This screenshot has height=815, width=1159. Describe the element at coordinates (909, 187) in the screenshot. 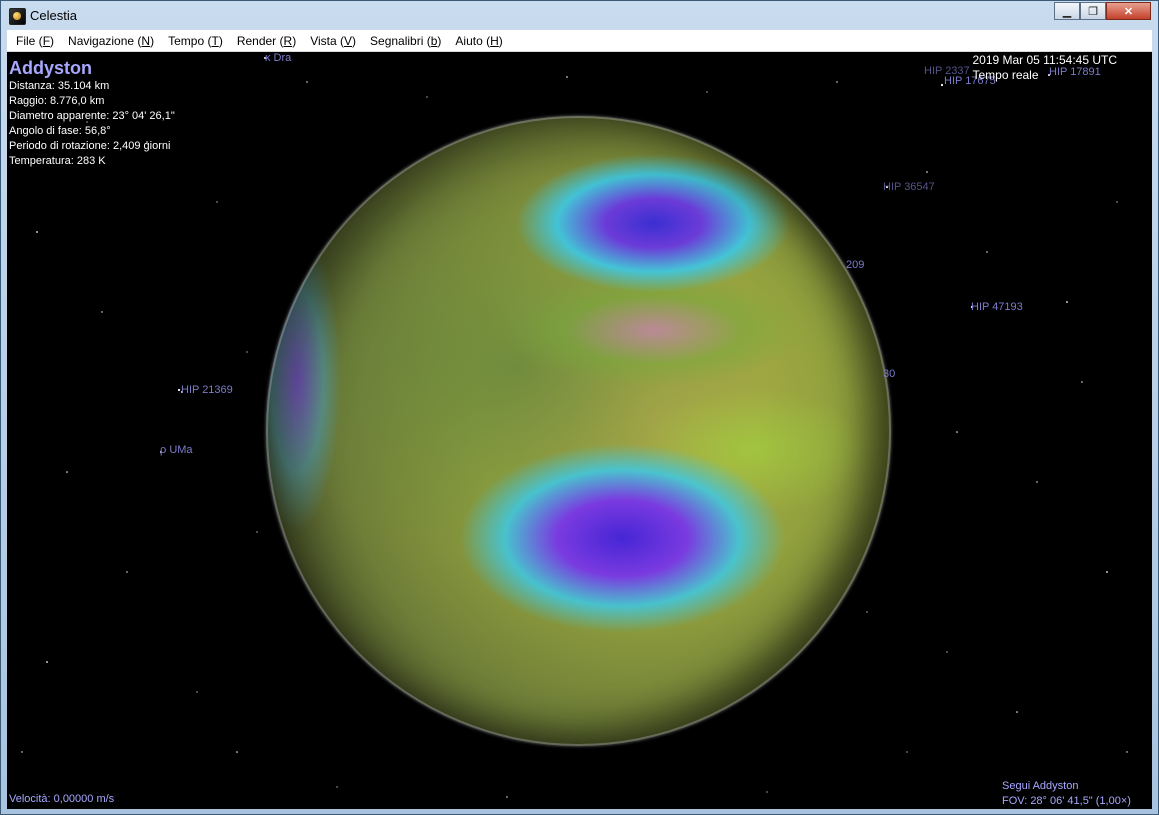

I see `star-label: HIP 36547` at that location.